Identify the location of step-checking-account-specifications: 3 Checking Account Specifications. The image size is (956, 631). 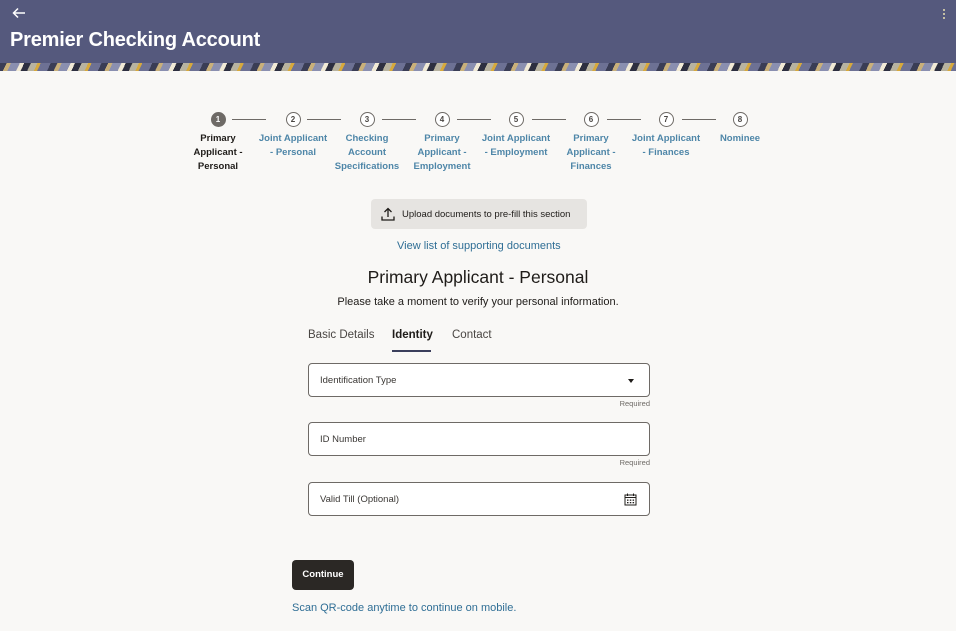
(367, 143).